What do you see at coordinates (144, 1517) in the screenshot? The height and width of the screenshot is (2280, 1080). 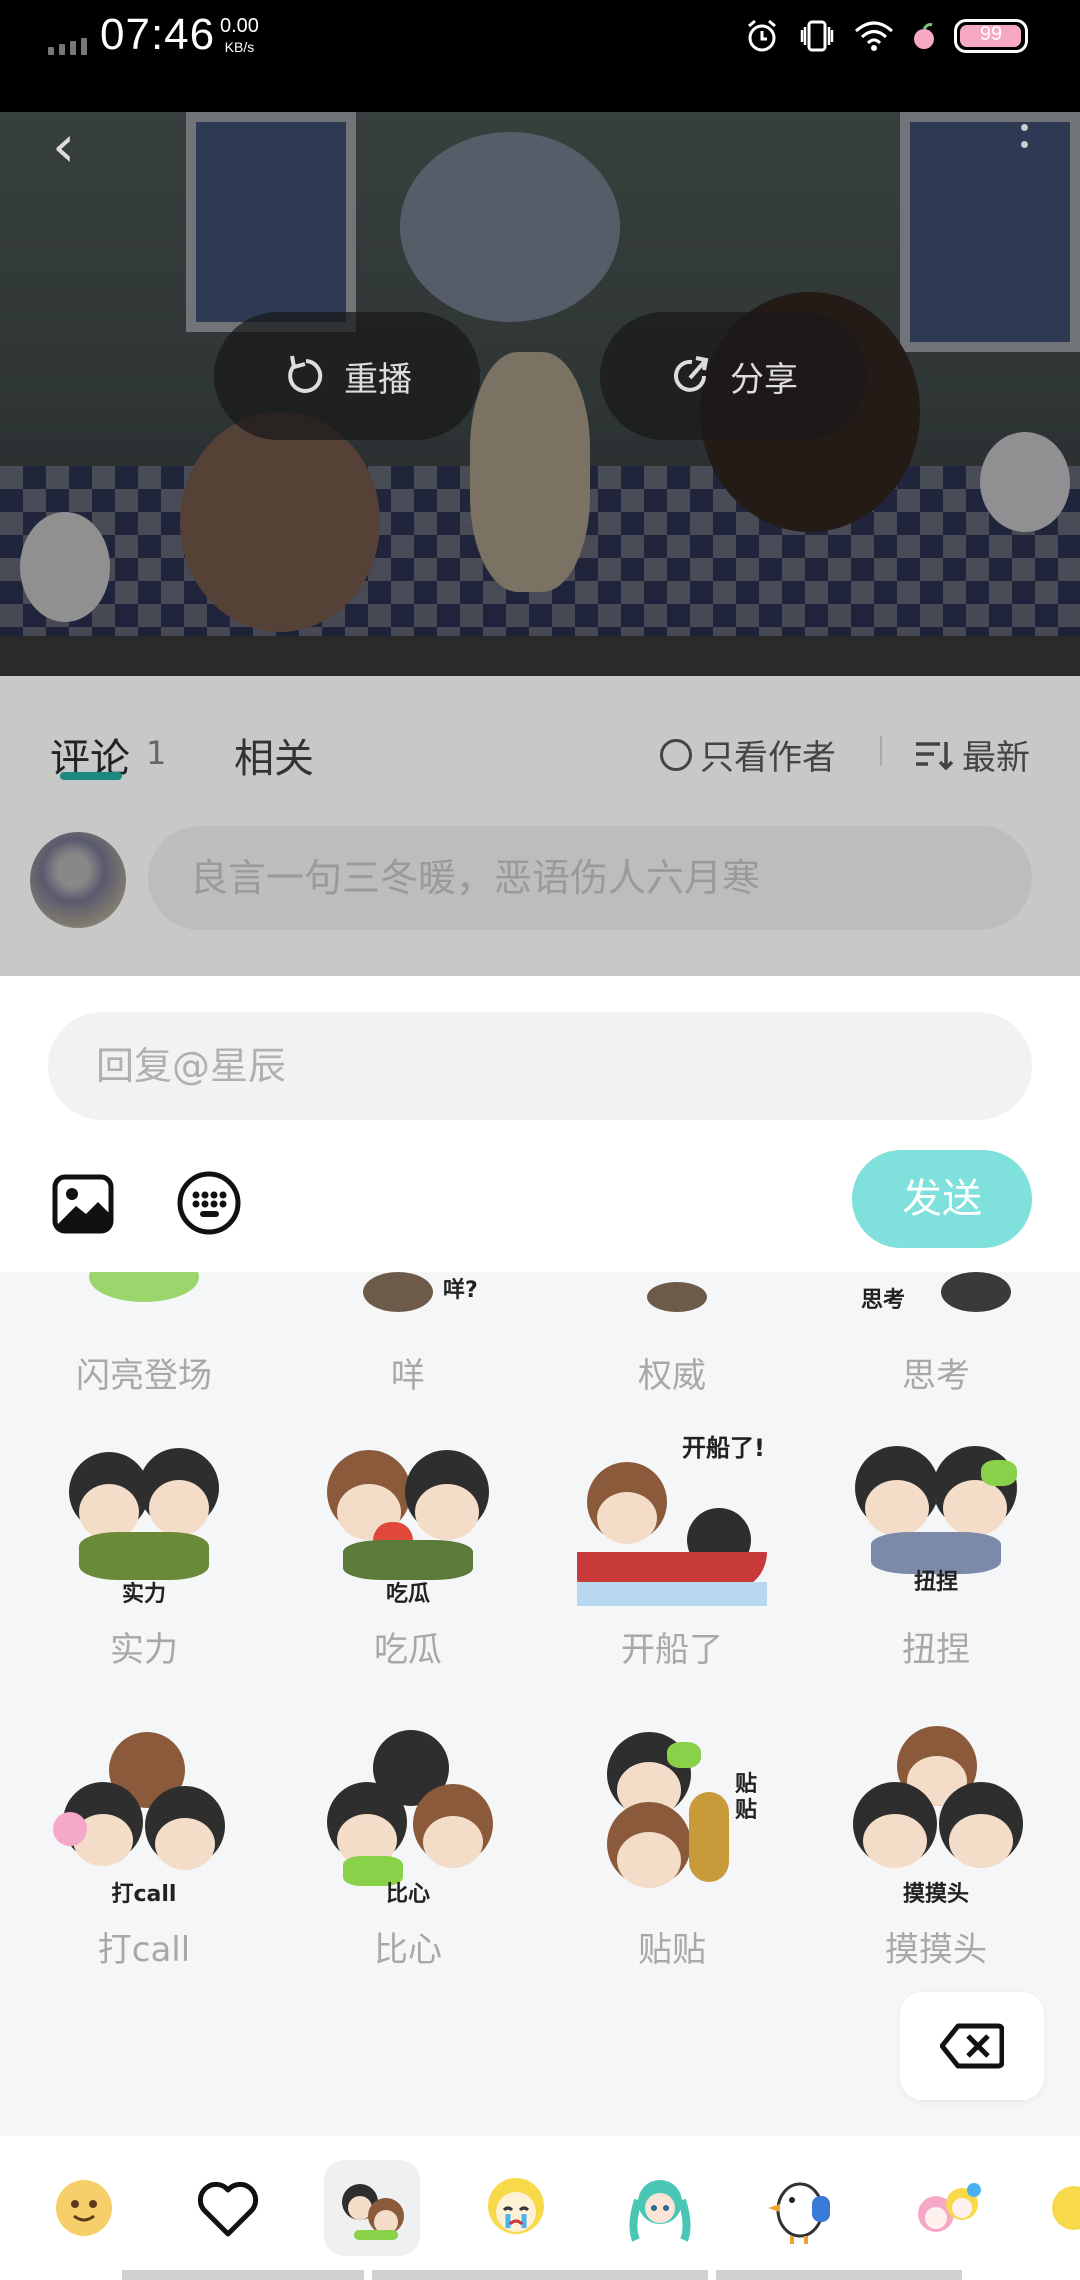 I see `sticker-strength-image: 实力` at bounding box center [144, 1517].